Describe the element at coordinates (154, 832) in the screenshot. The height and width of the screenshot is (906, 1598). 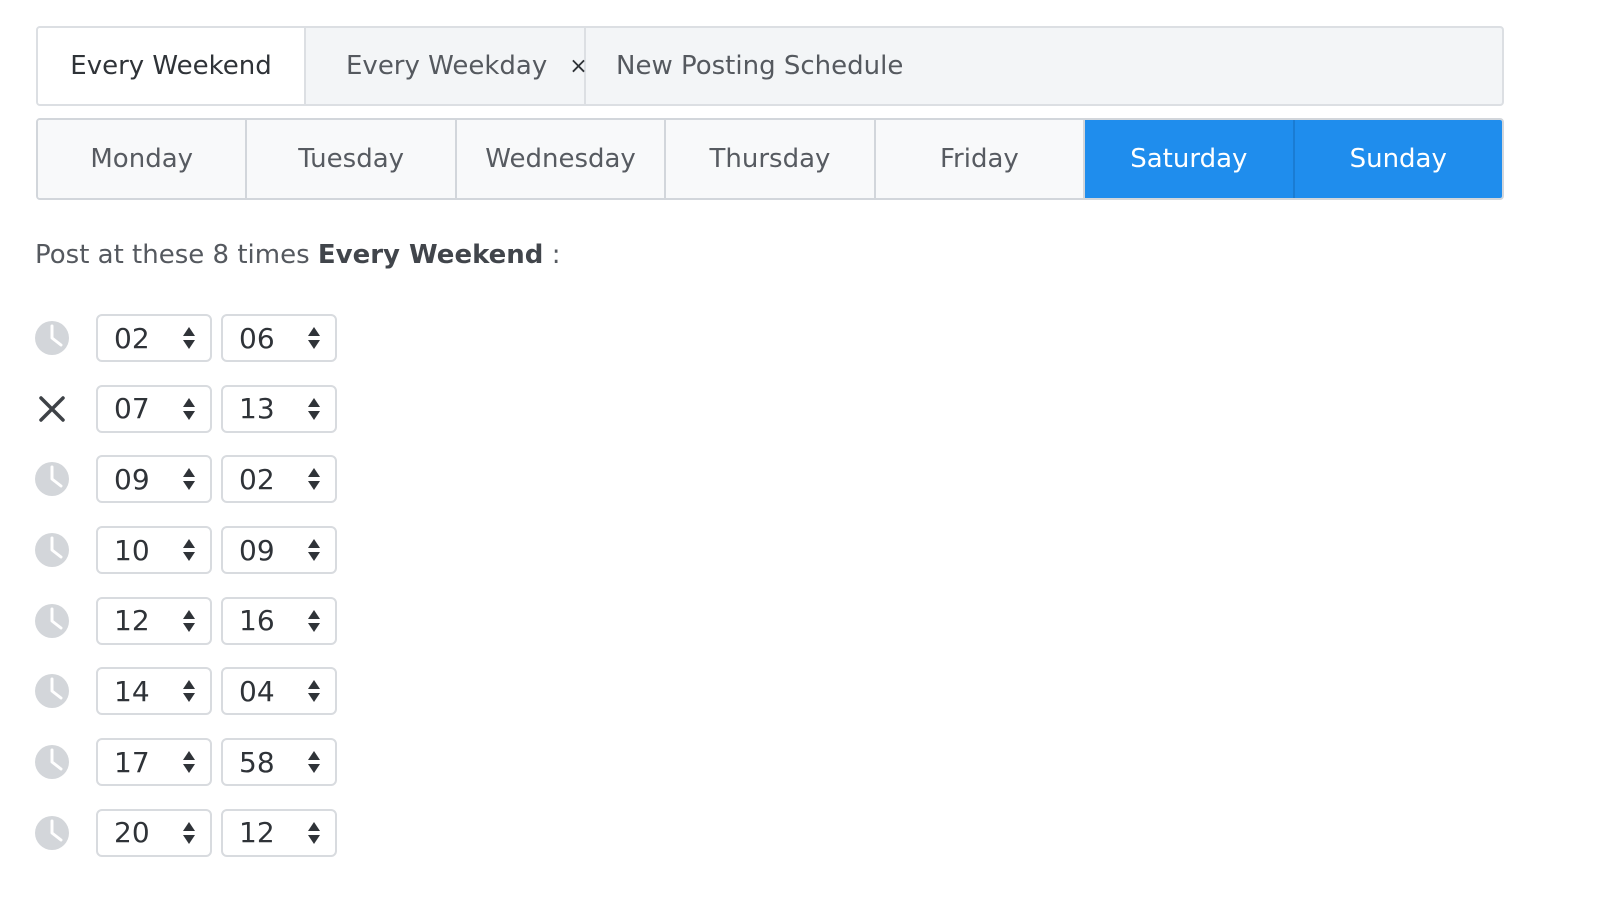
I see `hour-select: 20` at that location.